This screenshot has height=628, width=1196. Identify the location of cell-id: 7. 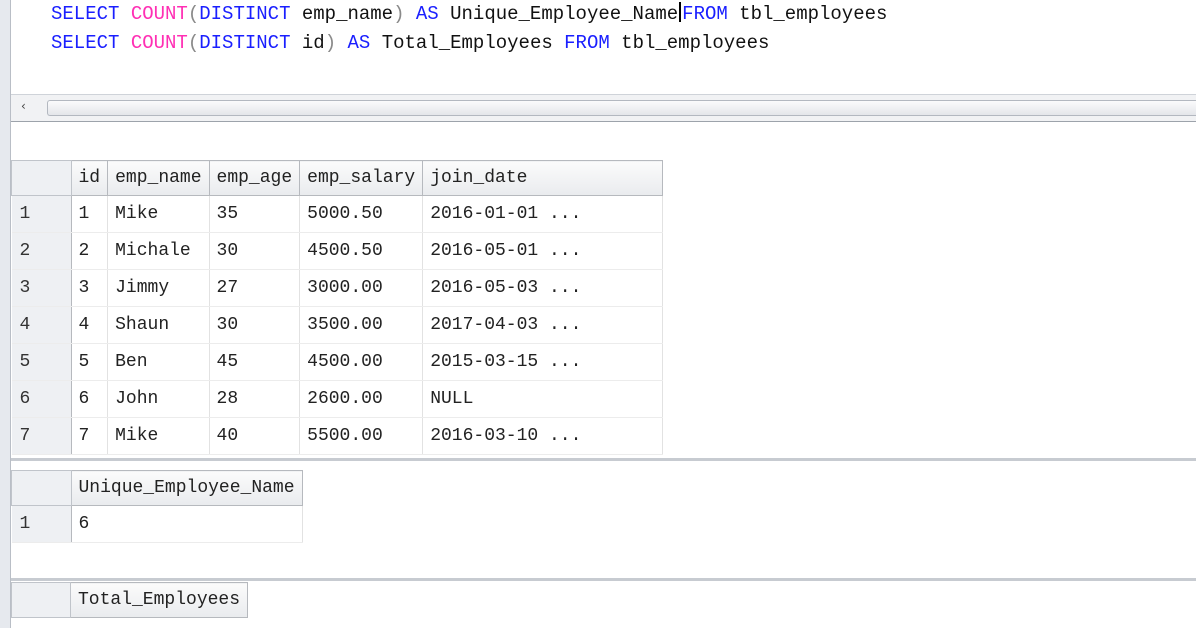
(90, 436).